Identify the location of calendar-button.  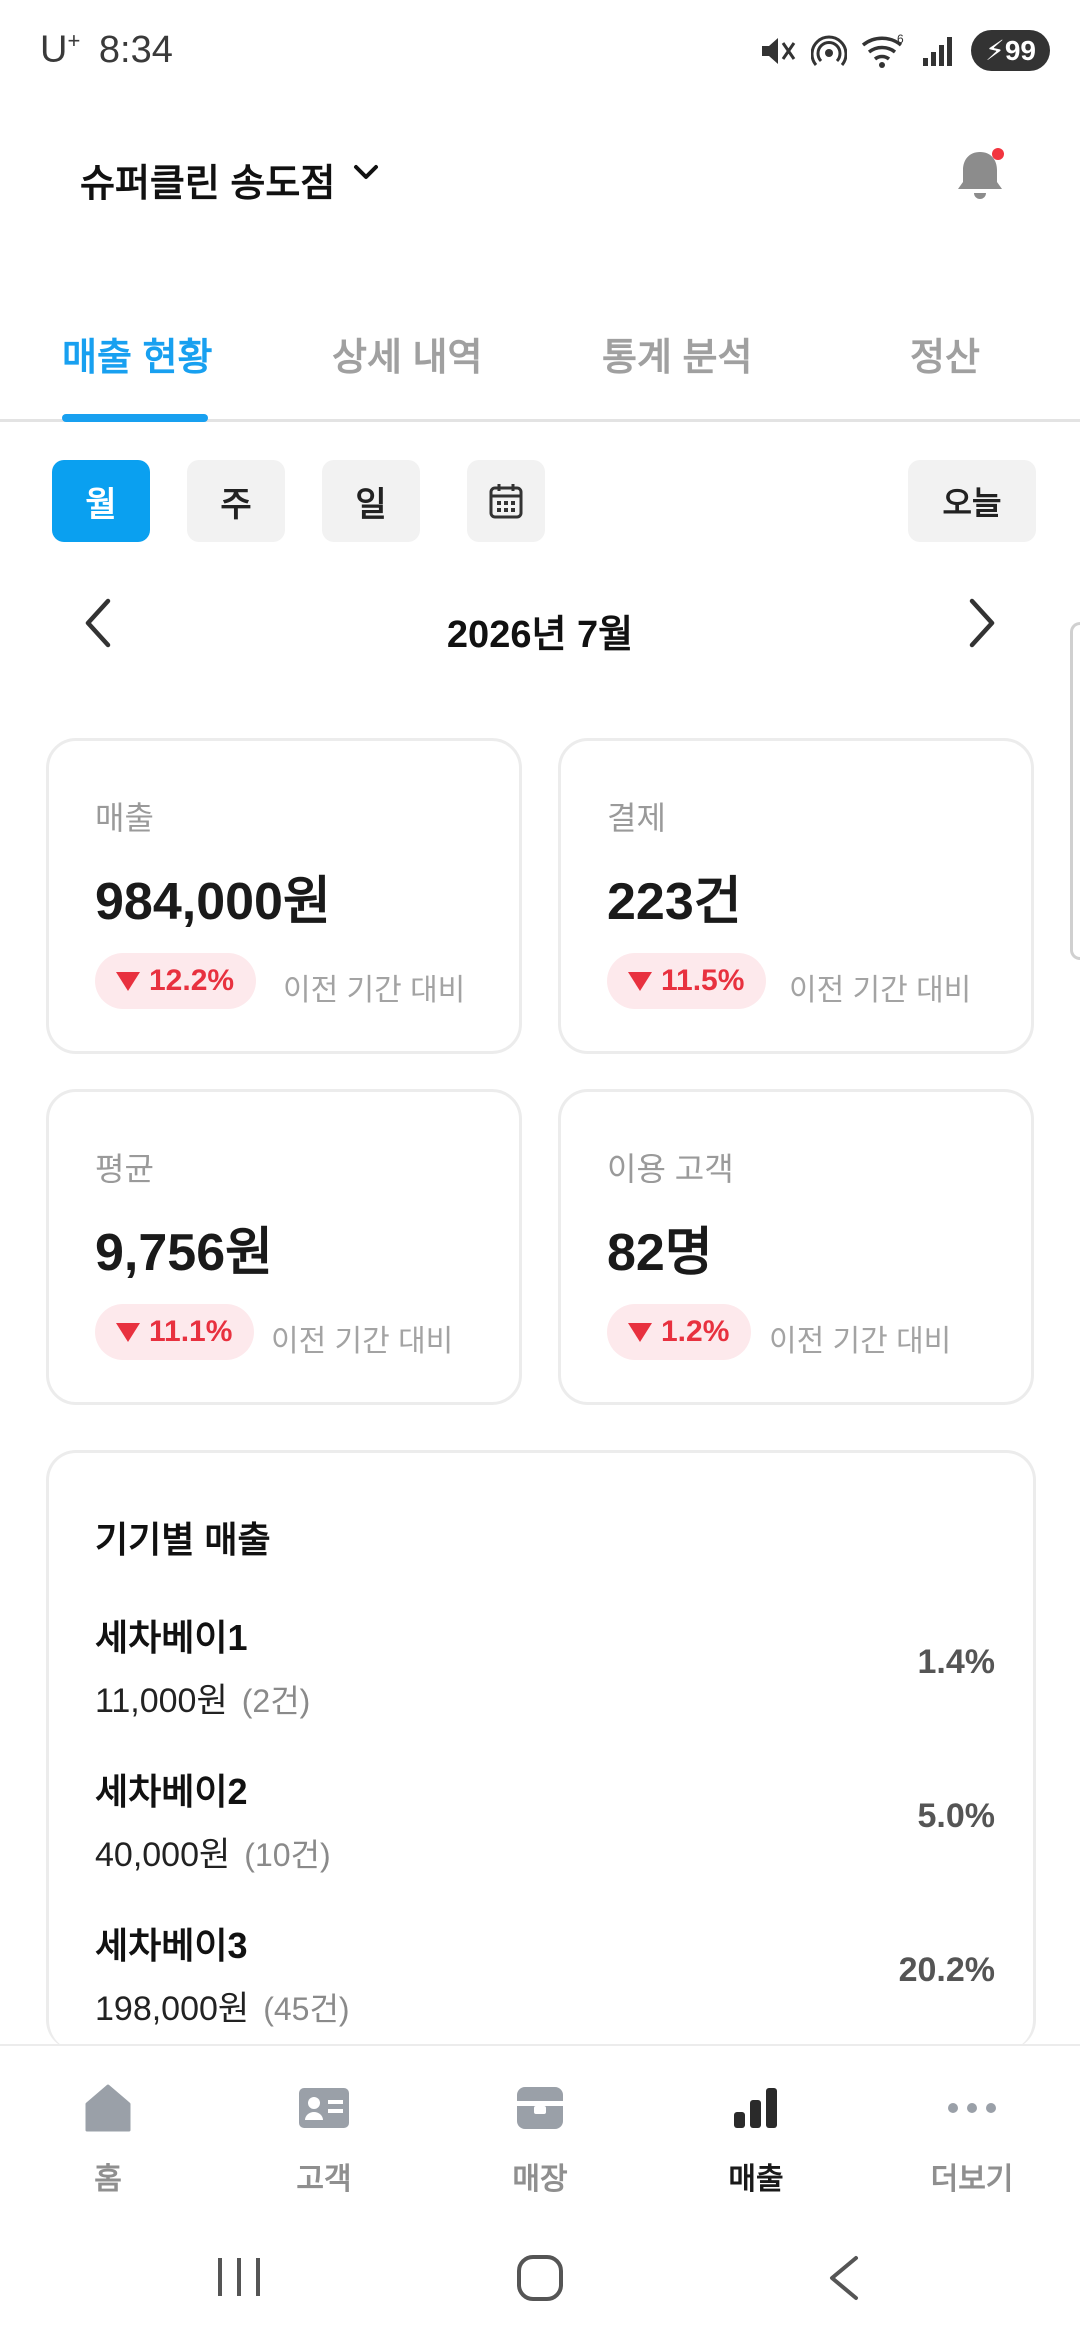
(506, 501).